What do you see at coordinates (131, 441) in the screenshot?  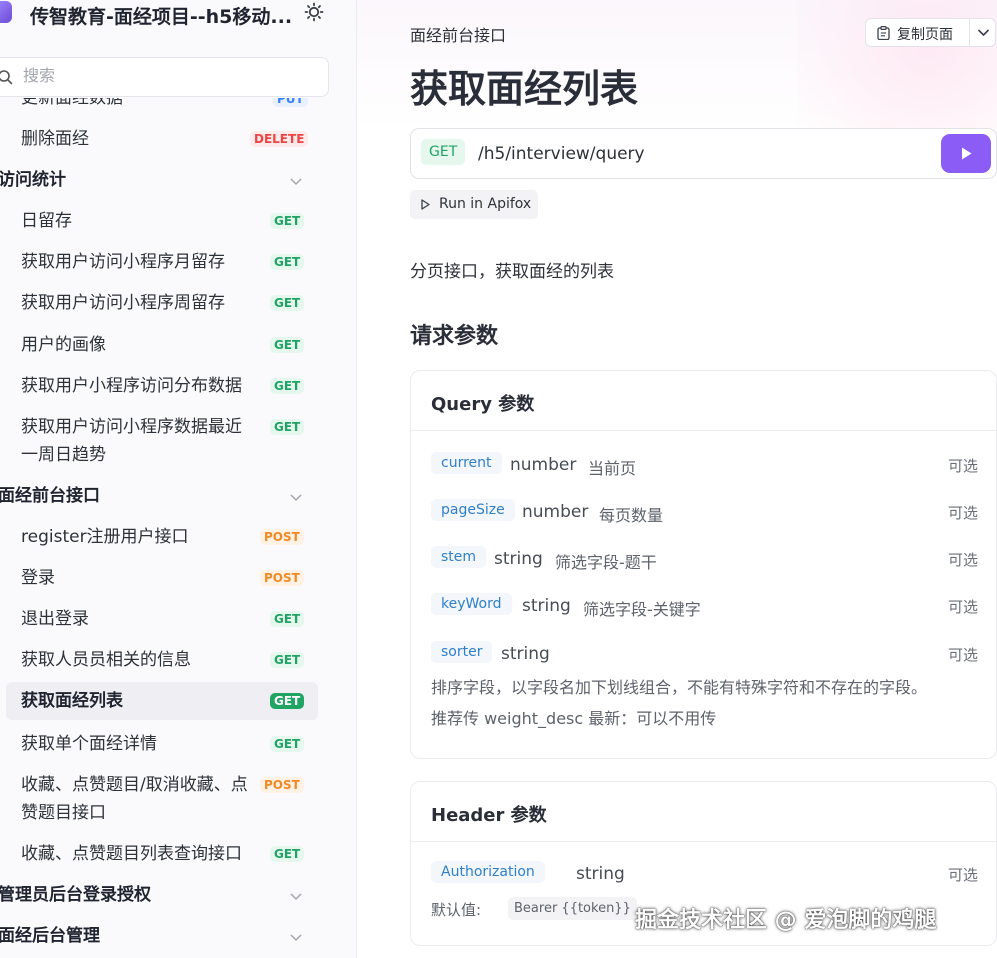 I see `sidebar-item-label: 获取用户访问小程序数据最近一周日趋势` at bounding box center [131, 441].